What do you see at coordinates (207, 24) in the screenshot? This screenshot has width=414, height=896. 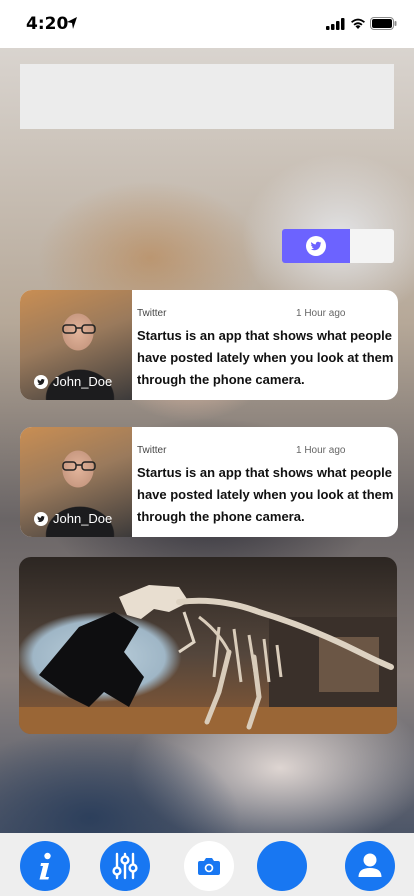 I see `status-bar: 4:20` at bounding box center [207, 24].